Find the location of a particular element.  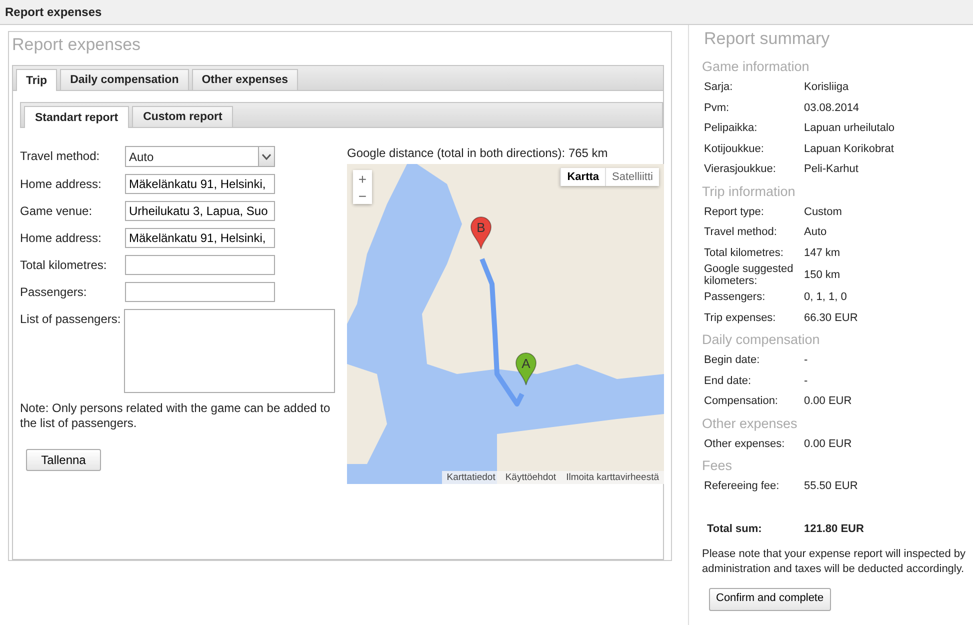

panel-heading: Report expenses is located at coordinates (77, 45).